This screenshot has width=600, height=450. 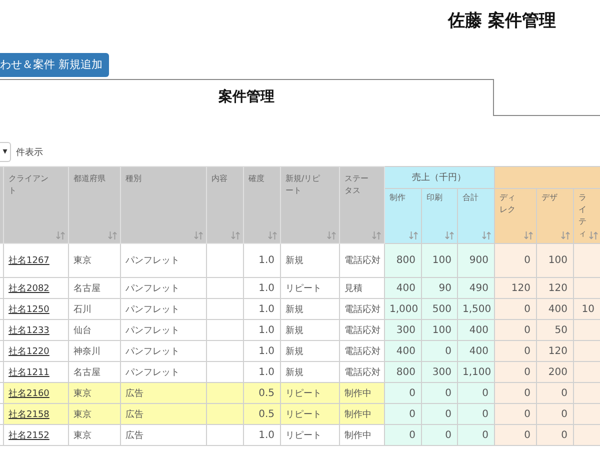 What do you see at coordinates (261, 393) in the screenshot?
I see `table-cell: 0.5` at bounding box center [261, 393].